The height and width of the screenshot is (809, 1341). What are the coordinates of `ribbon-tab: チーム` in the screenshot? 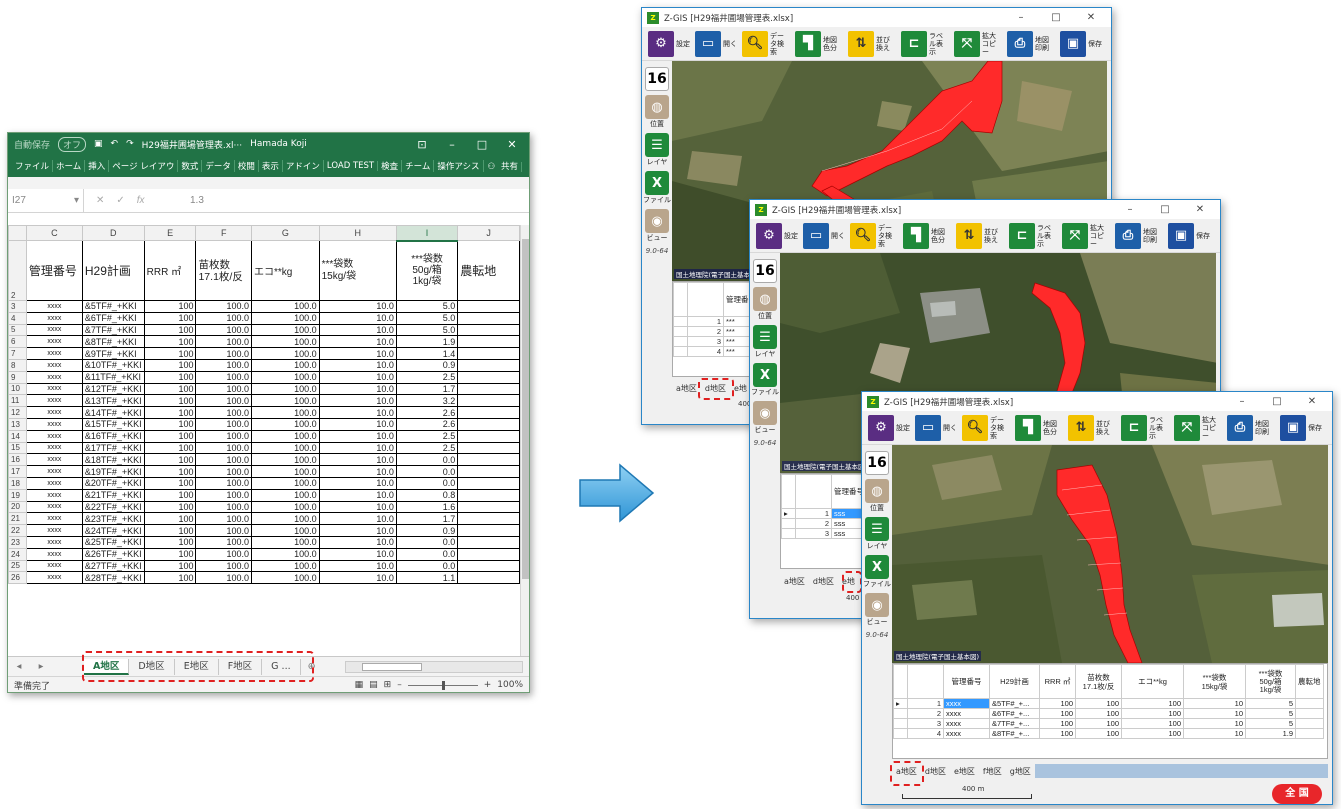 It's located at (418, 166).